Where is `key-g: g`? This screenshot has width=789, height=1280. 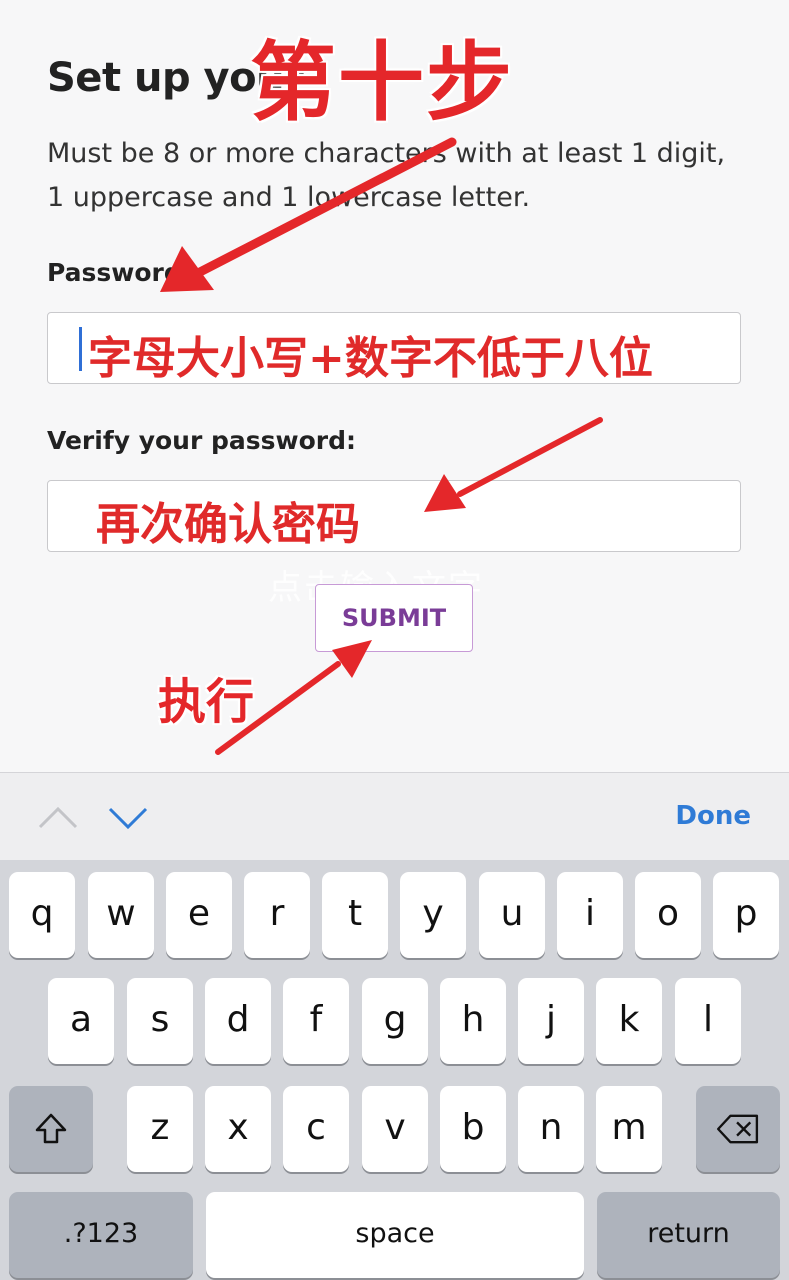 key-g: g is located at coordinates (395, 1021).